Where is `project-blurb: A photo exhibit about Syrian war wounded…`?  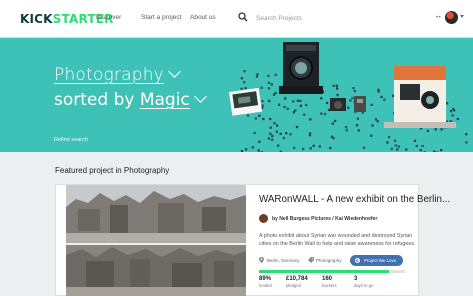
project-blurb: A photo exhibit about Syrian war wounded… is located at coordinates (337, 240).